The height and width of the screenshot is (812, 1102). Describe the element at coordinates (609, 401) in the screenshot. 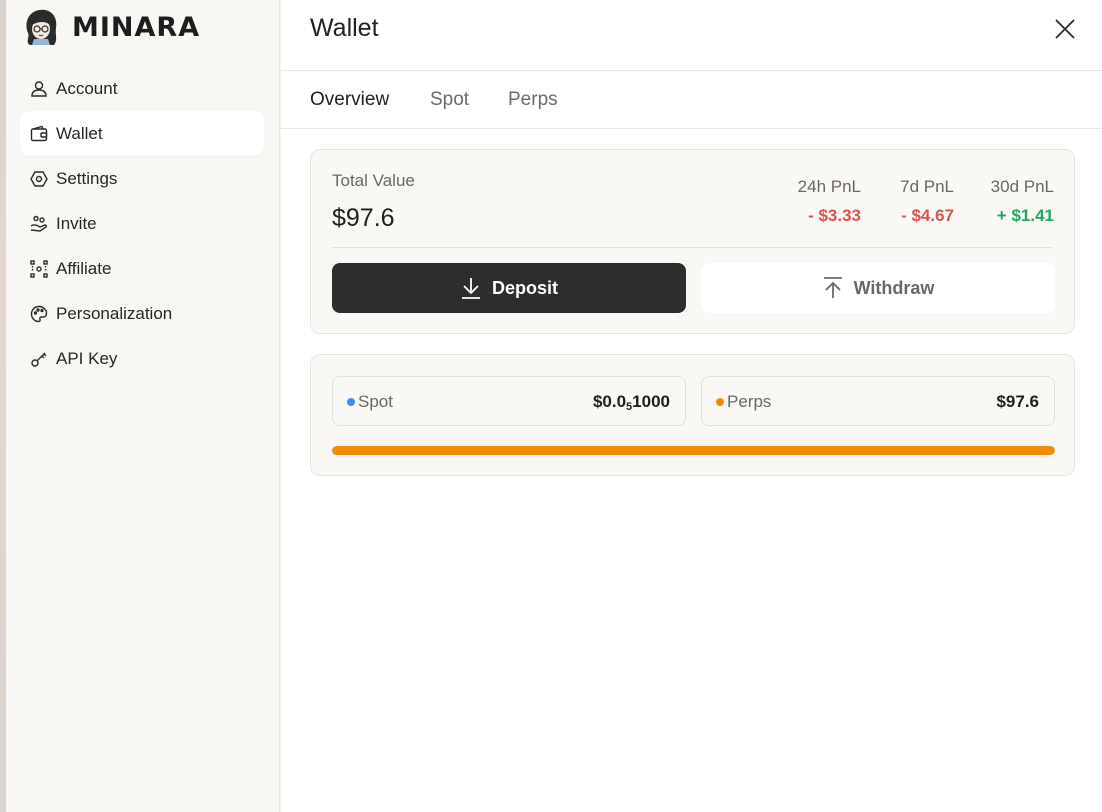

I see `spot-value-prefix: $0.0` at that location.